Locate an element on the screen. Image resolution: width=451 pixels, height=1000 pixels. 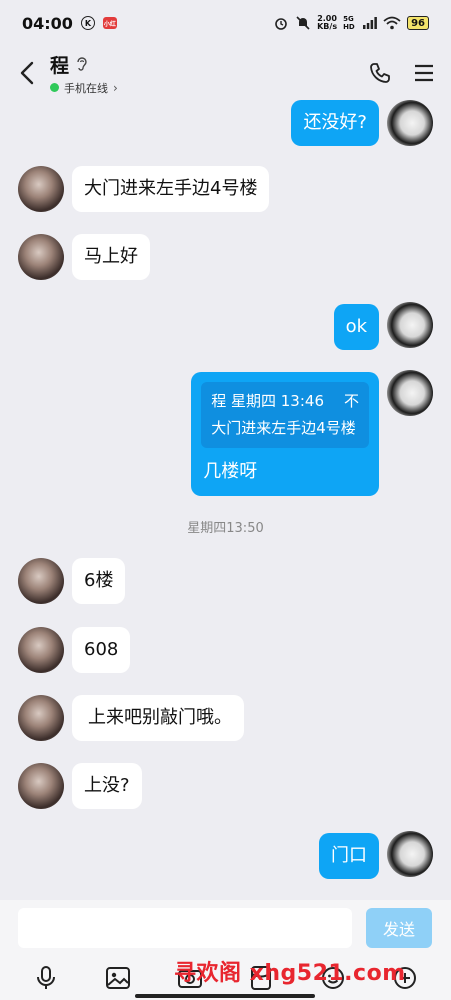
mic-icon is located at coordinates (45, 977).